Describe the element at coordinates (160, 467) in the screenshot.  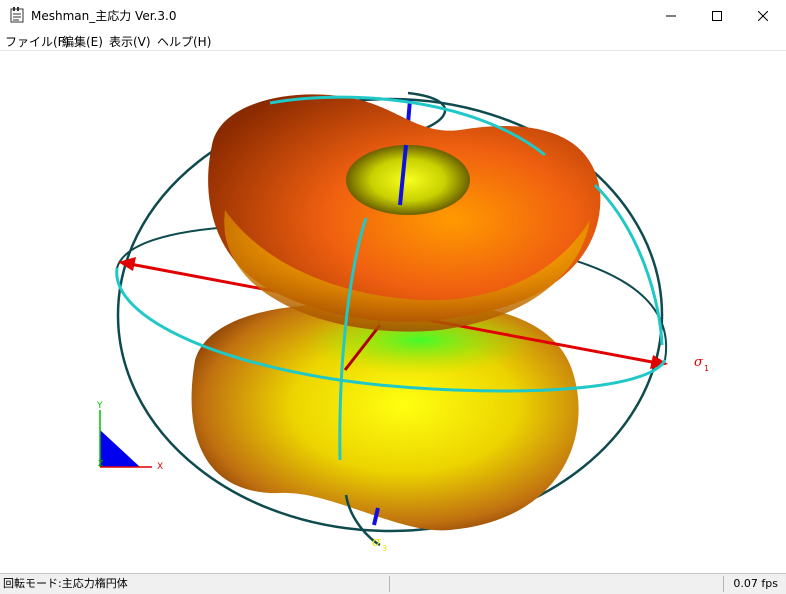
I see `x-axis-label: X` at that location.